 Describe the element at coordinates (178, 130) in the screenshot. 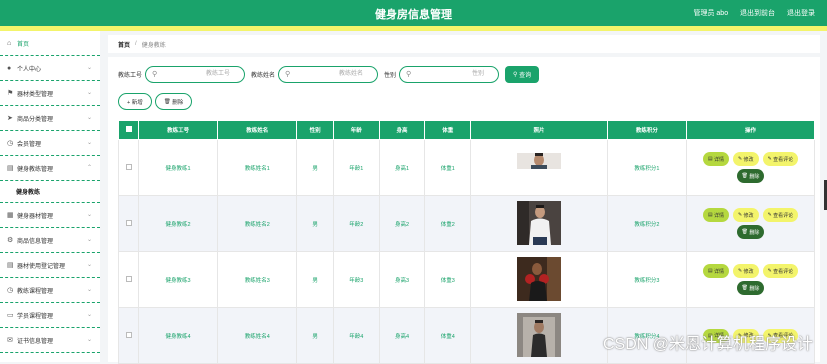

I see `col-header-id: 教练工号` at that location.